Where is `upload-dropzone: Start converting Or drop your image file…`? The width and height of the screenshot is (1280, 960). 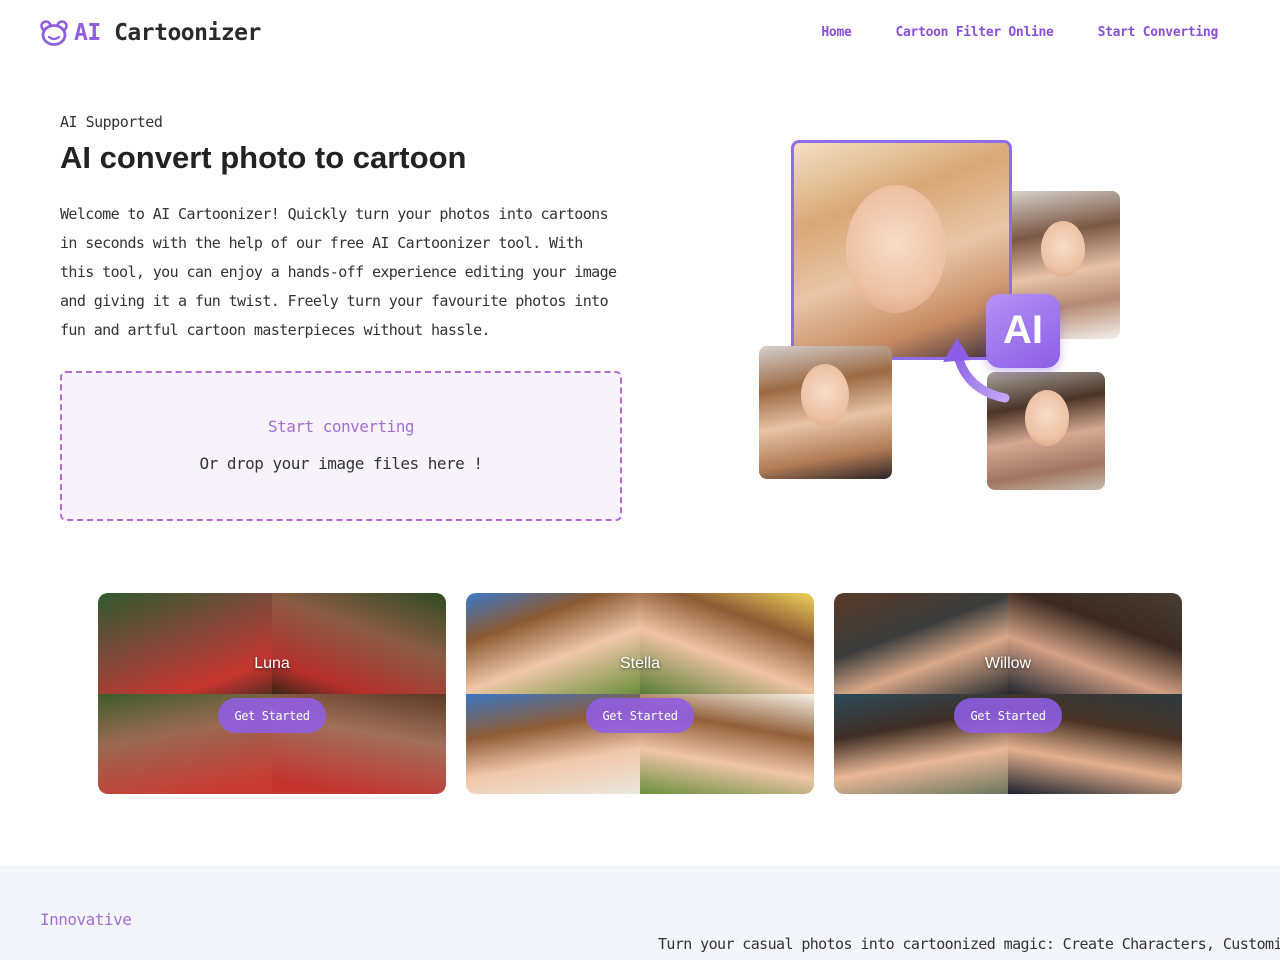 upload-dropzone: Start converting Or drop your image file… is located at coordinates (341, 446).